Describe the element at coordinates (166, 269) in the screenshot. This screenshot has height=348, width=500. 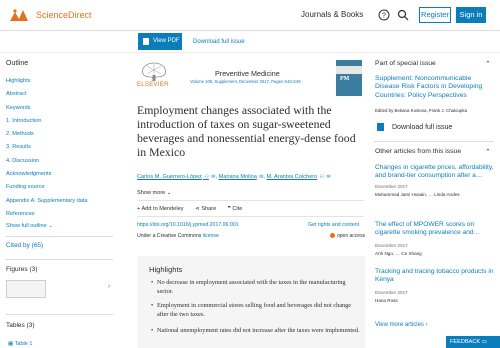
I see `highlights-heading: Highlights` at that location.